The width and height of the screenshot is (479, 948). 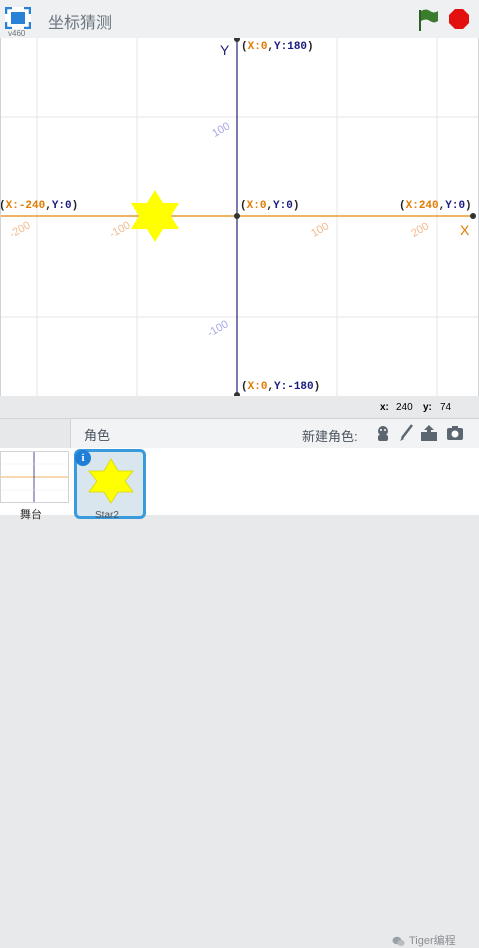 What do you see at coordinates (459, 19) in the screenshot?
I see `stop-icon` at bounding box center [459, 19].